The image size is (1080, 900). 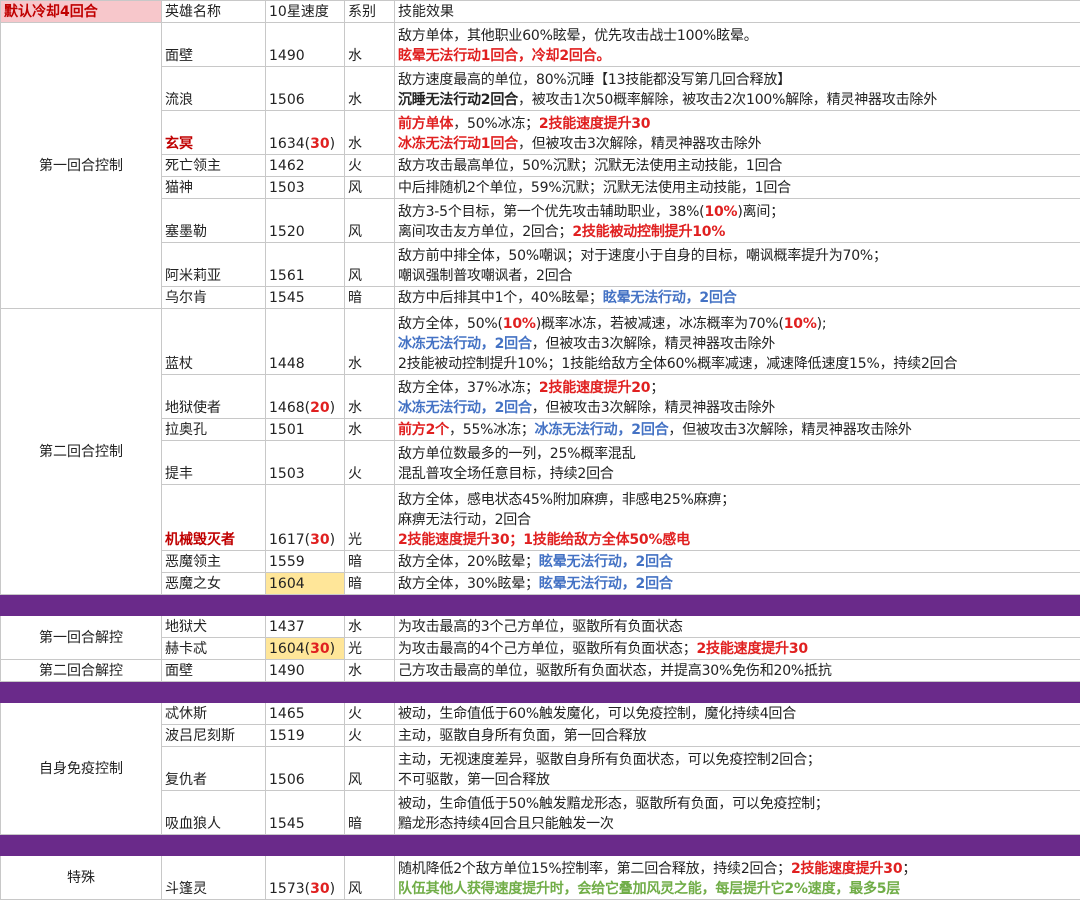 I want to click on effect-line: 敌方全体，20%眩晕；眩晕无法行动，2回合, so click(x=737, y=562).